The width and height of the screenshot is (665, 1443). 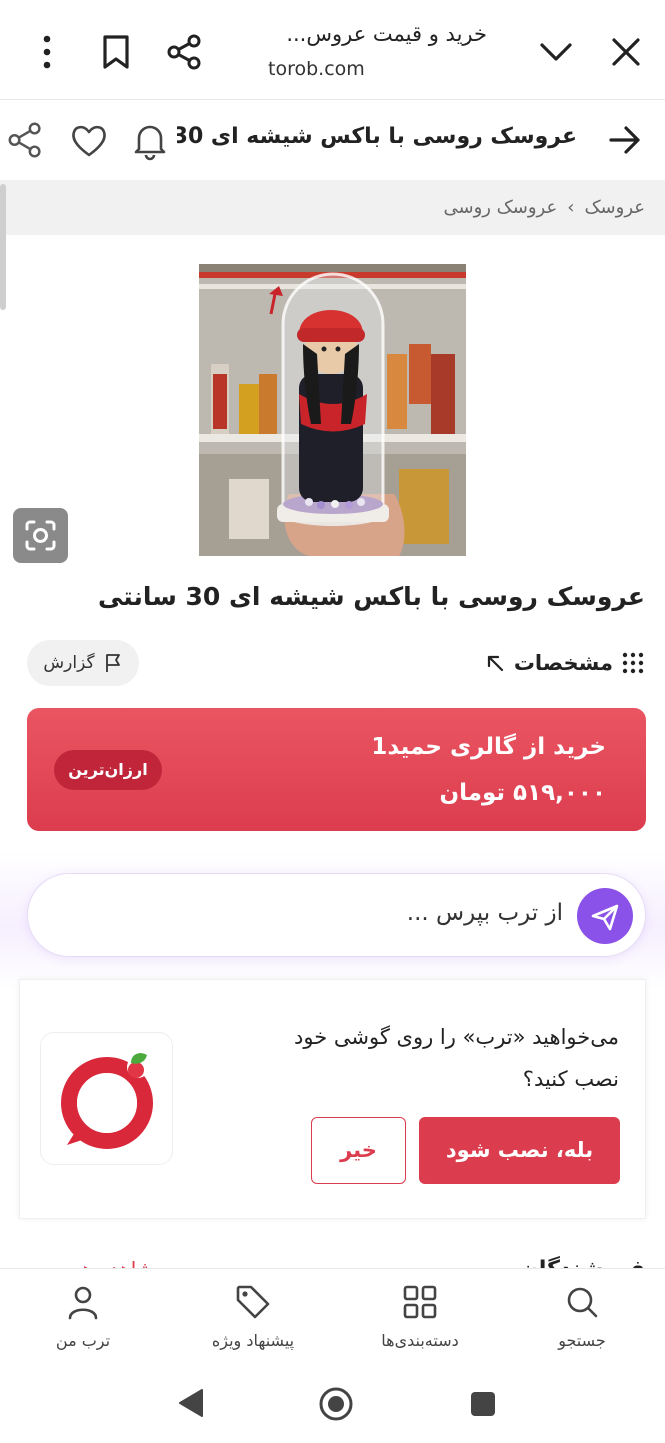 What do you see at coordinates (332, 50) in the screenshot?
I see `browser-toolbar: خرید و قیمت عروس... torob.com` at bounding box center [332, 50].